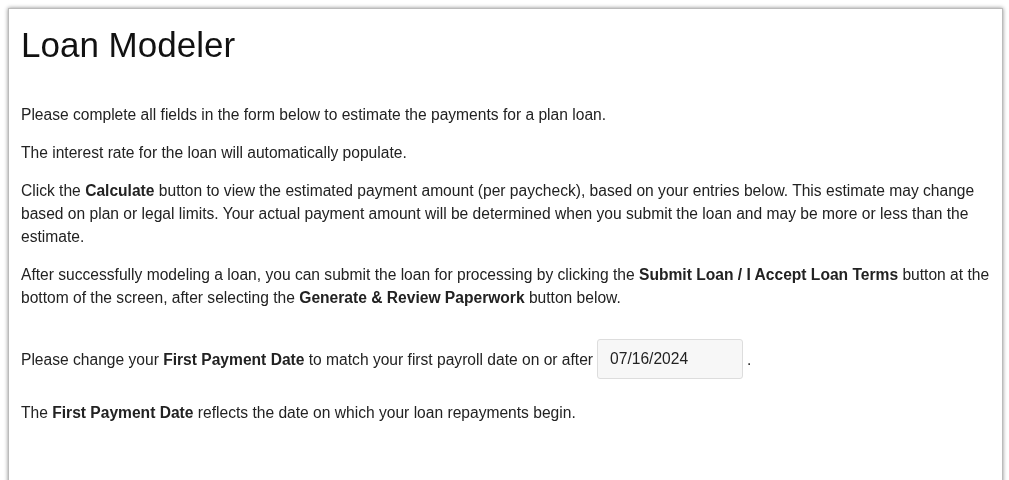  I want to click on period-text: ., so click(749, 359).